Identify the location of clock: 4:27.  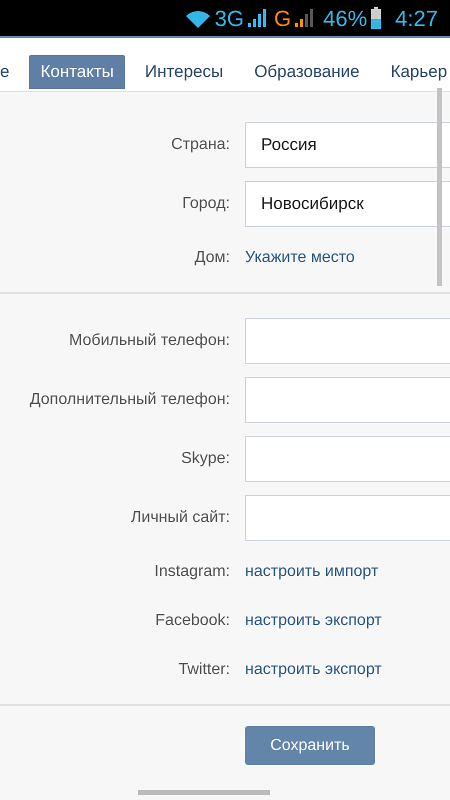
(416, 18).